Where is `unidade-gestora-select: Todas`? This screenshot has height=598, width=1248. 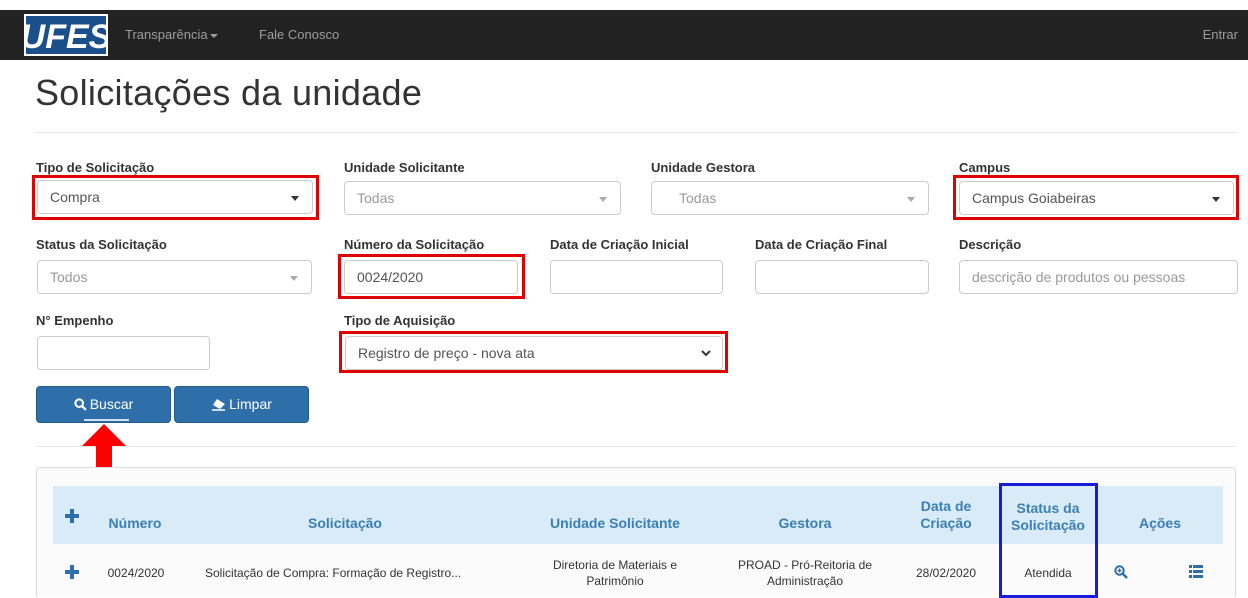
unidade-gestora-select: Todas is located at coordinates (790, 198).